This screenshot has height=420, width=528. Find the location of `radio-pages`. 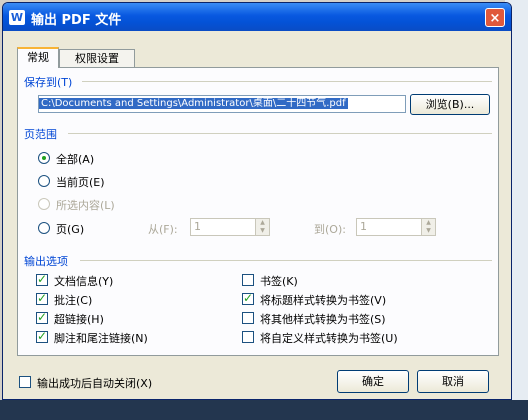

radio-pages is located at coordinates (44, 228).